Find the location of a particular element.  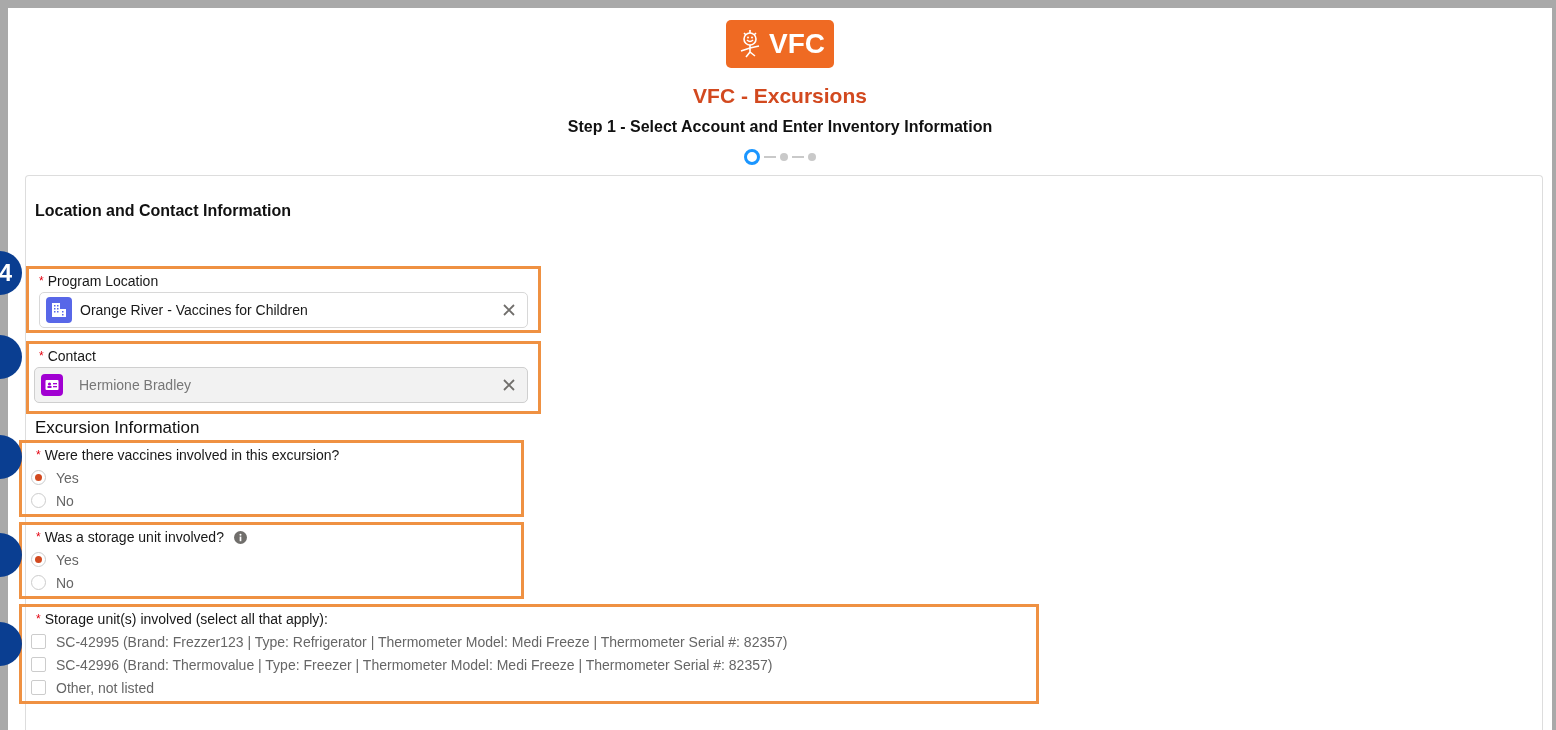

info-icon is located at coordinates (240, 537).